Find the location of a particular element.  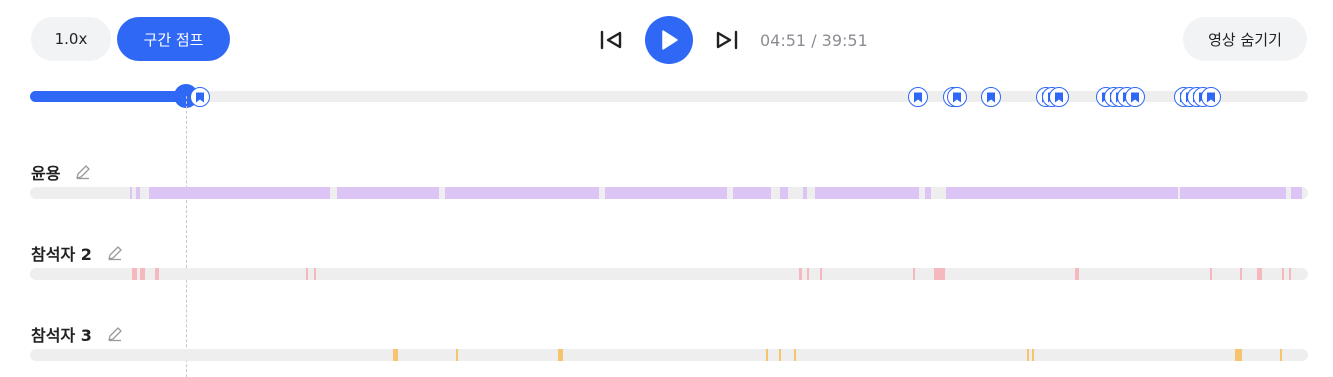

playback-speed-button: 1.0x is located at coordinates (71, 39).